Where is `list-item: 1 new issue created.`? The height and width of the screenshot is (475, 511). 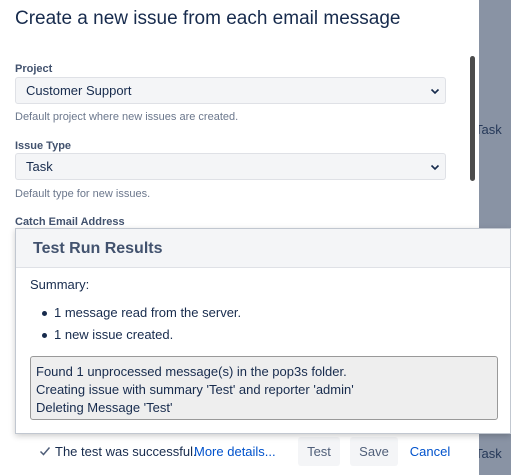 list-item: 1 new issue created. is located at coordinates (141, 338).